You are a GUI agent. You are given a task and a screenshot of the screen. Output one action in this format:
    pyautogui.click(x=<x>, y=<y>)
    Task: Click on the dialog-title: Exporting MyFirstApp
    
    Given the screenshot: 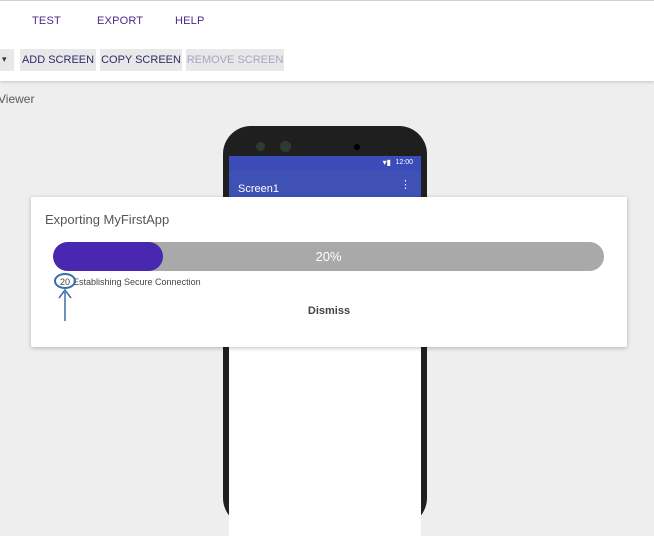 What is the action you would take?
    pyautogui.click(x=107, y=219)
    